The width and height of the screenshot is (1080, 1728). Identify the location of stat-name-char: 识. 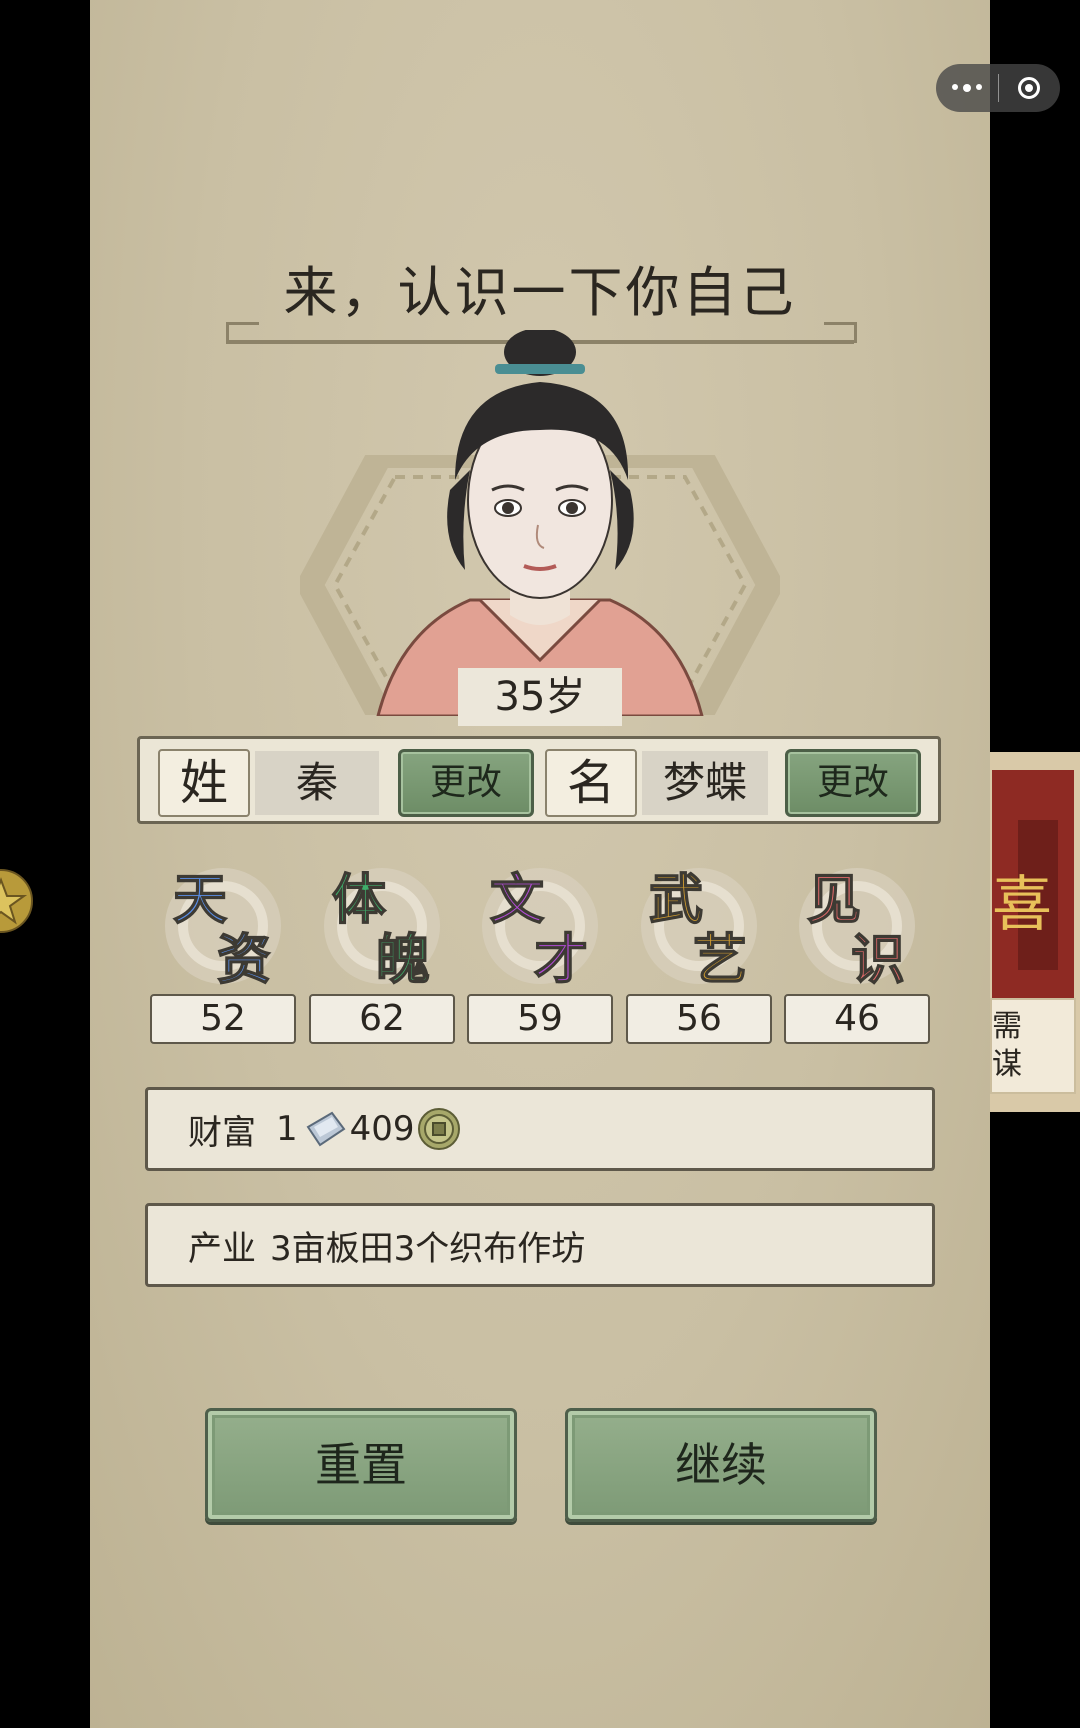
(878, 959).